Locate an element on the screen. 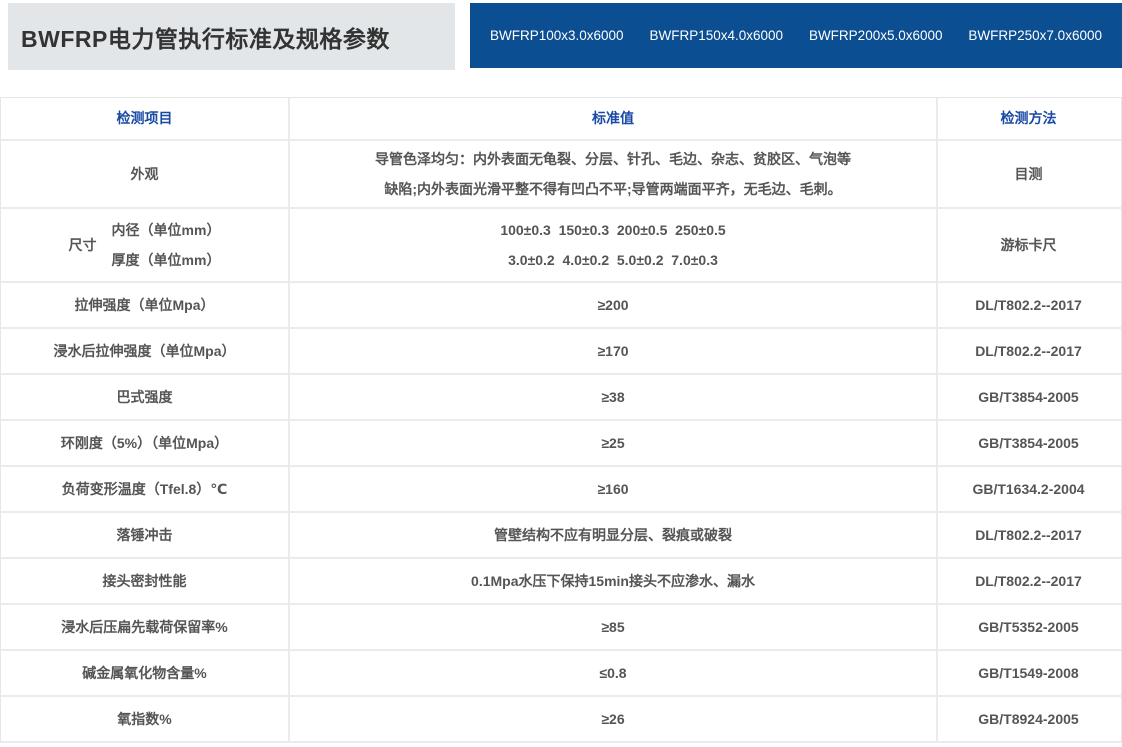 The image size is (1122, 747). cell-value: ≥38 is located at coordinates (614, 397).